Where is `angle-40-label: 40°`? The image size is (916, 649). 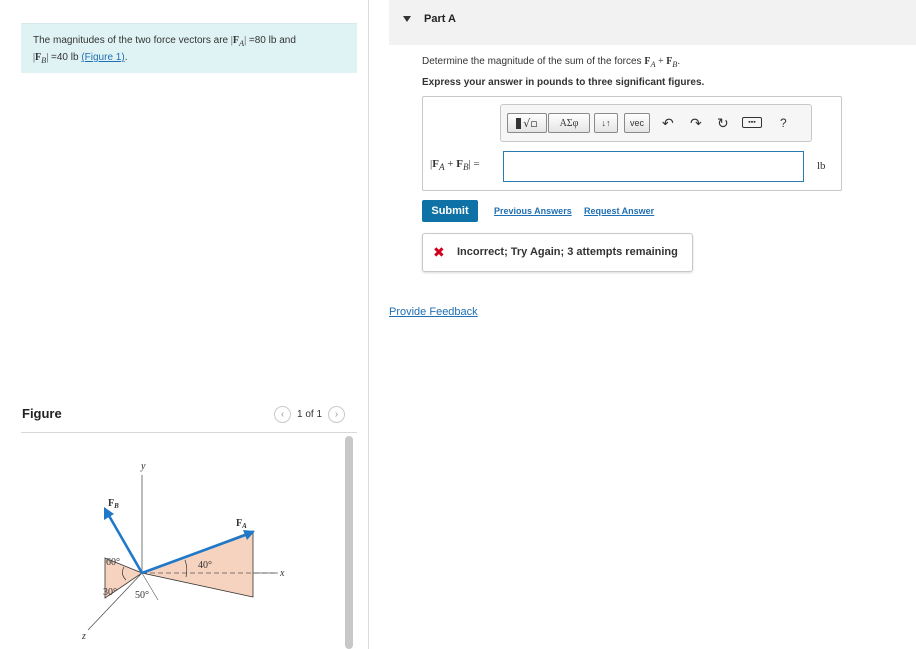
angle-40-label: 40° is located at coordinates (205, 565).